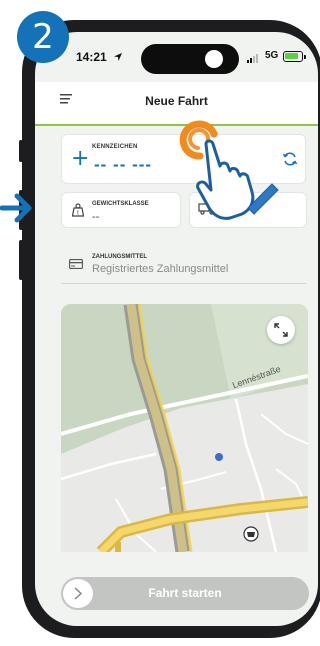 This screenshot has height=646, width=320. I want to click on credit-card-icon, so click(76, 264).